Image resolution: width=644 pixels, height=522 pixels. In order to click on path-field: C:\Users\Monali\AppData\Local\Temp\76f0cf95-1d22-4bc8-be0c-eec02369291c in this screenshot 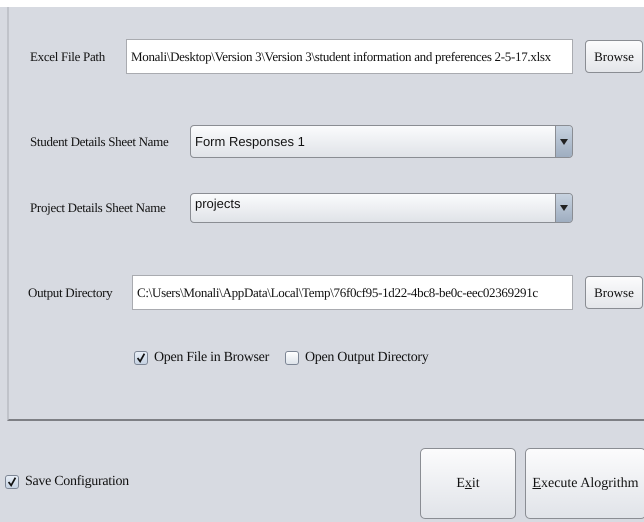, I will do `click(352, 292)`.